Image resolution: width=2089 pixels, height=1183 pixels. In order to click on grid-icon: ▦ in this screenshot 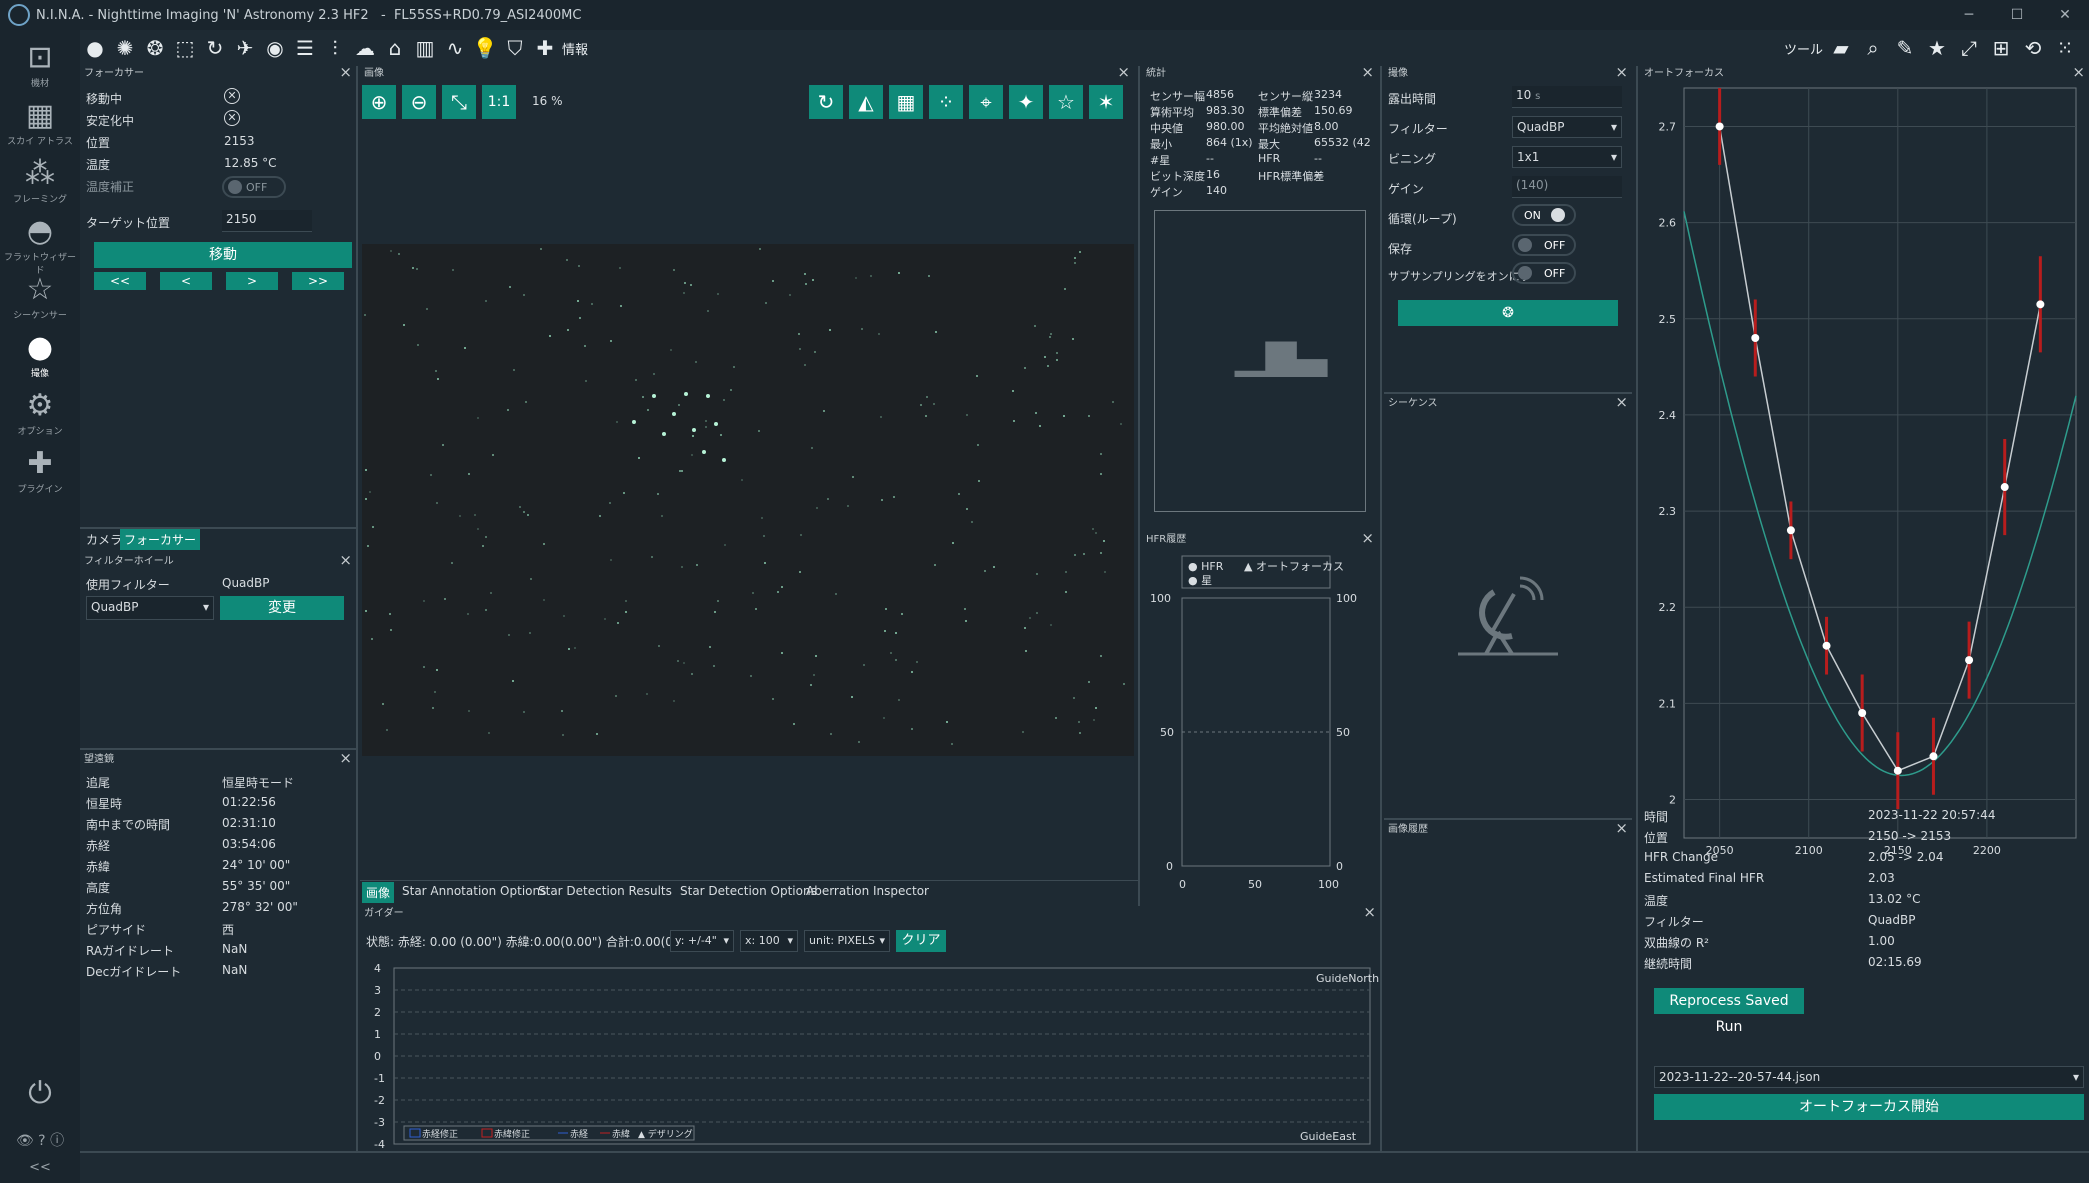, I will do `click(906, 102)`.